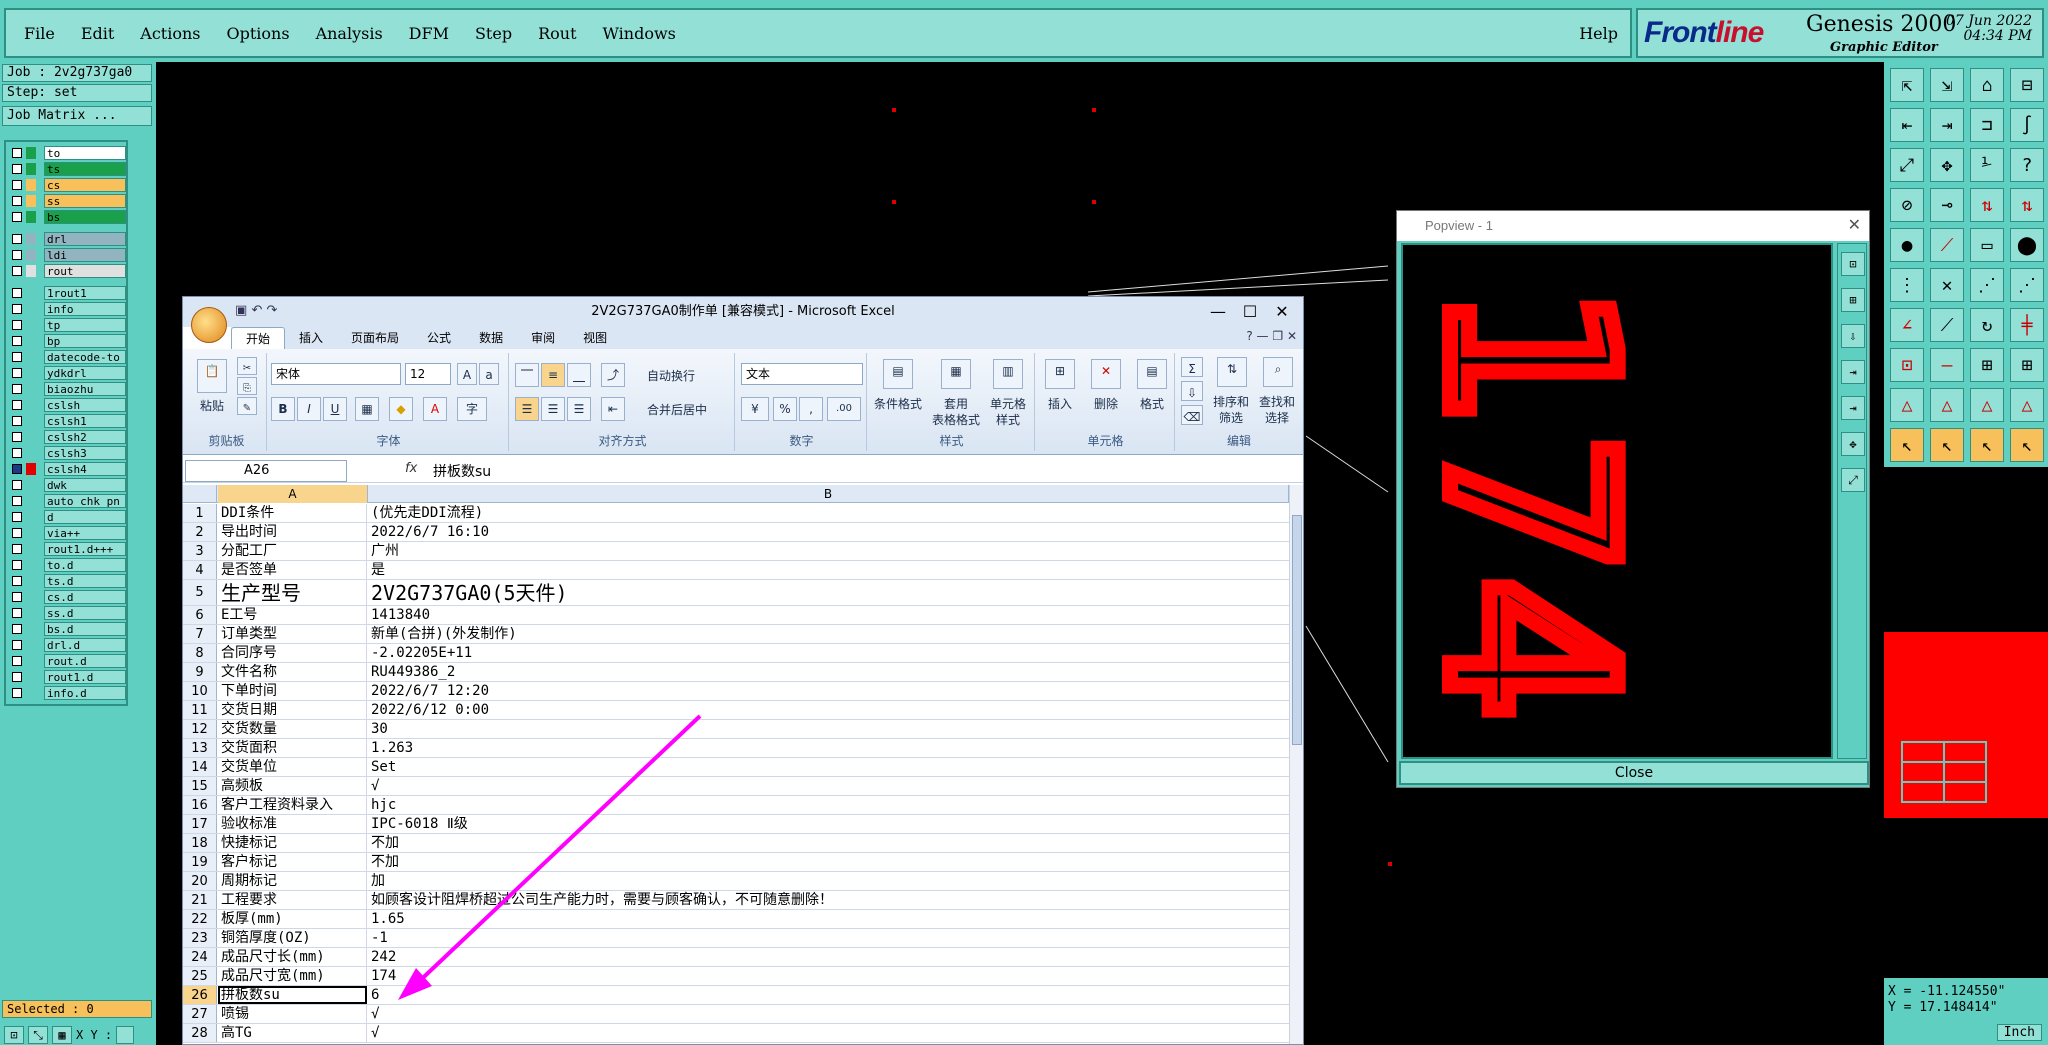 The height and width of the screenshot is (1045, 2048). I want to click on cell-b: 2V2G737GA0(5天件), so click(828, 592).